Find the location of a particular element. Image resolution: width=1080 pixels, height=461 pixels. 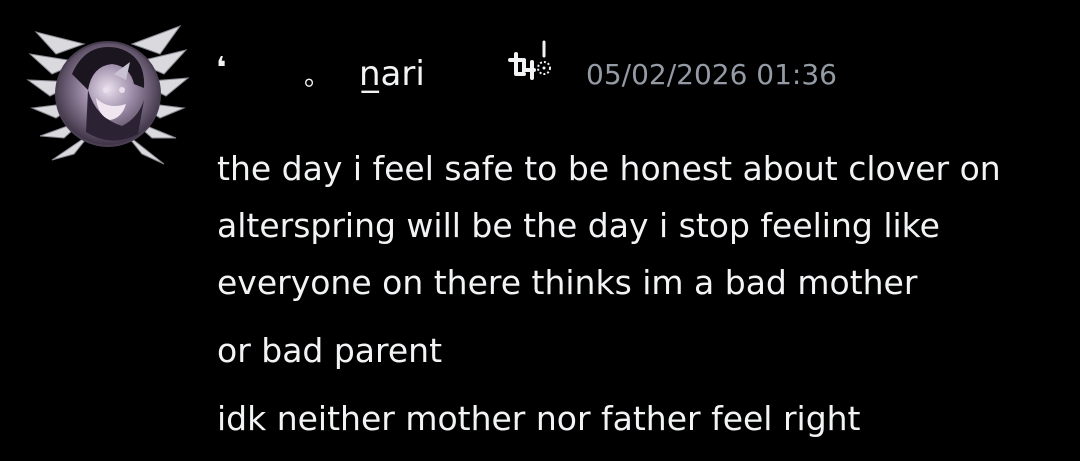

tag-badge-icon is located at coordinates (530, 63).